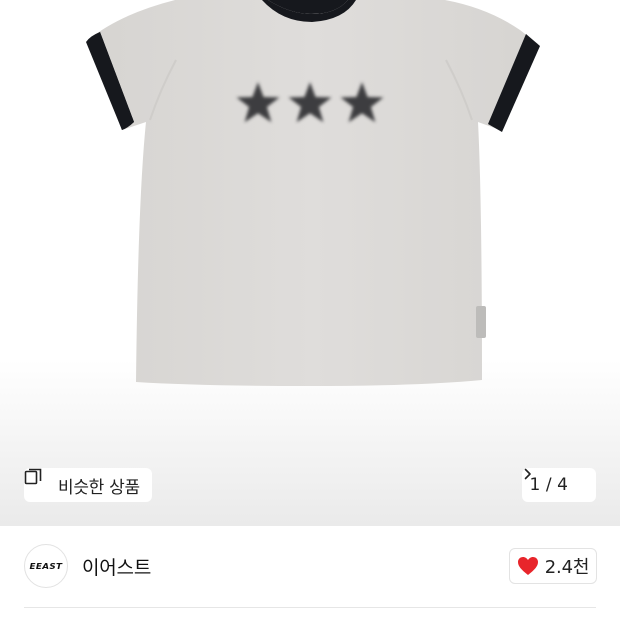  What do you see at coordinates (528, 566) in the screenshot?
I see `heart-icon` at bounding box center [528, 566].